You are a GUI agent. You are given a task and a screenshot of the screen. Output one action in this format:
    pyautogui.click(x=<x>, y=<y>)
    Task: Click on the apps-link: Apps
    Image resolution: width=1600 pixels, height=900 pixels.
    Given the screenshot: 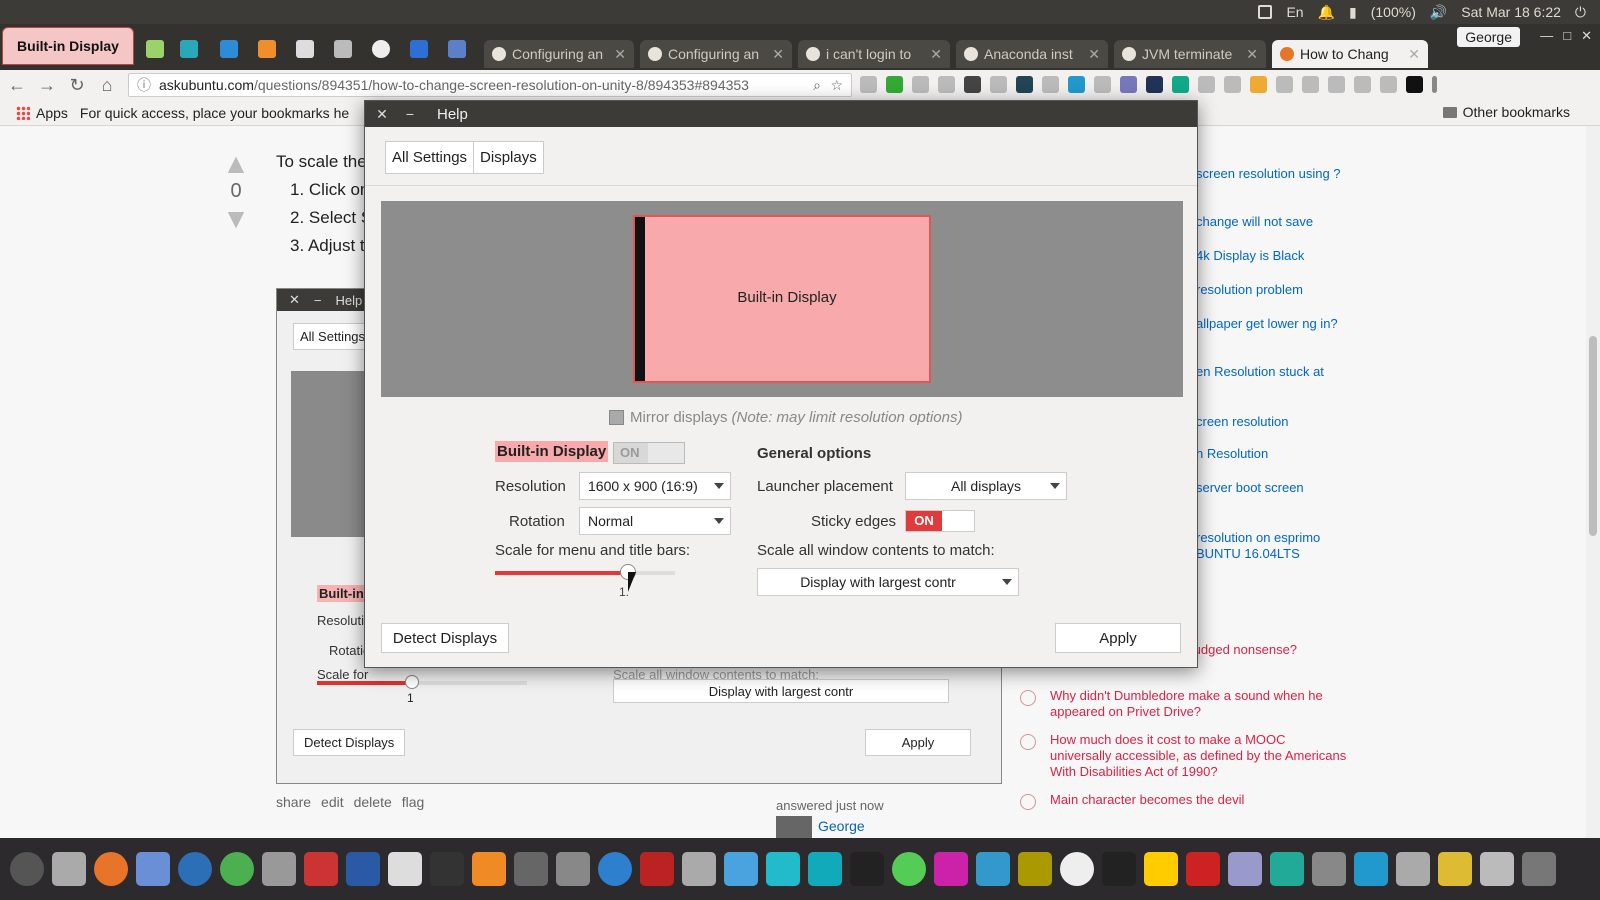 What is the action you would take?
    pyautogui.click(x=52, y=113)
    